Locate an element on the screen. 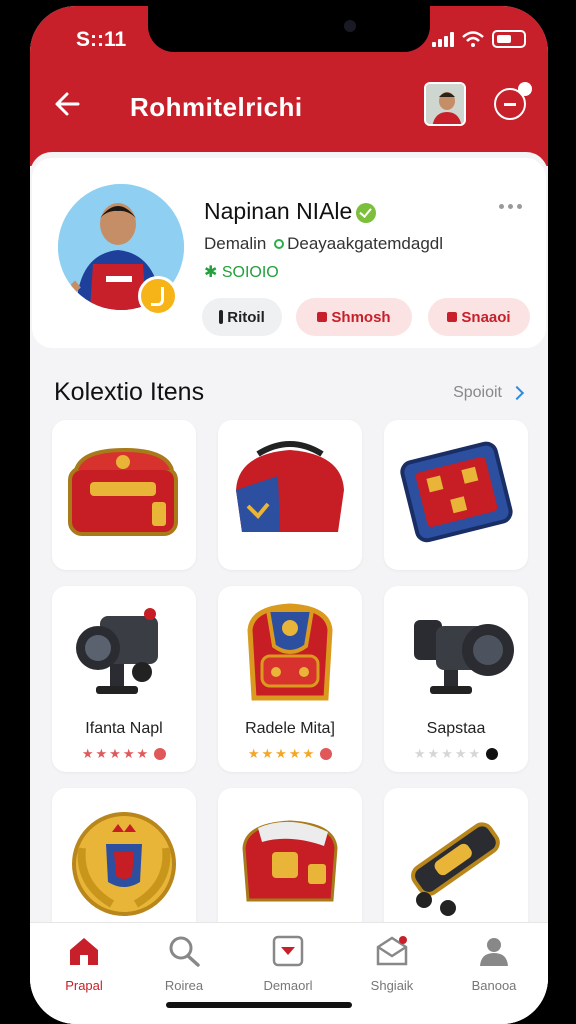  dslr-camera-icon is located at coordinates (464, 657).